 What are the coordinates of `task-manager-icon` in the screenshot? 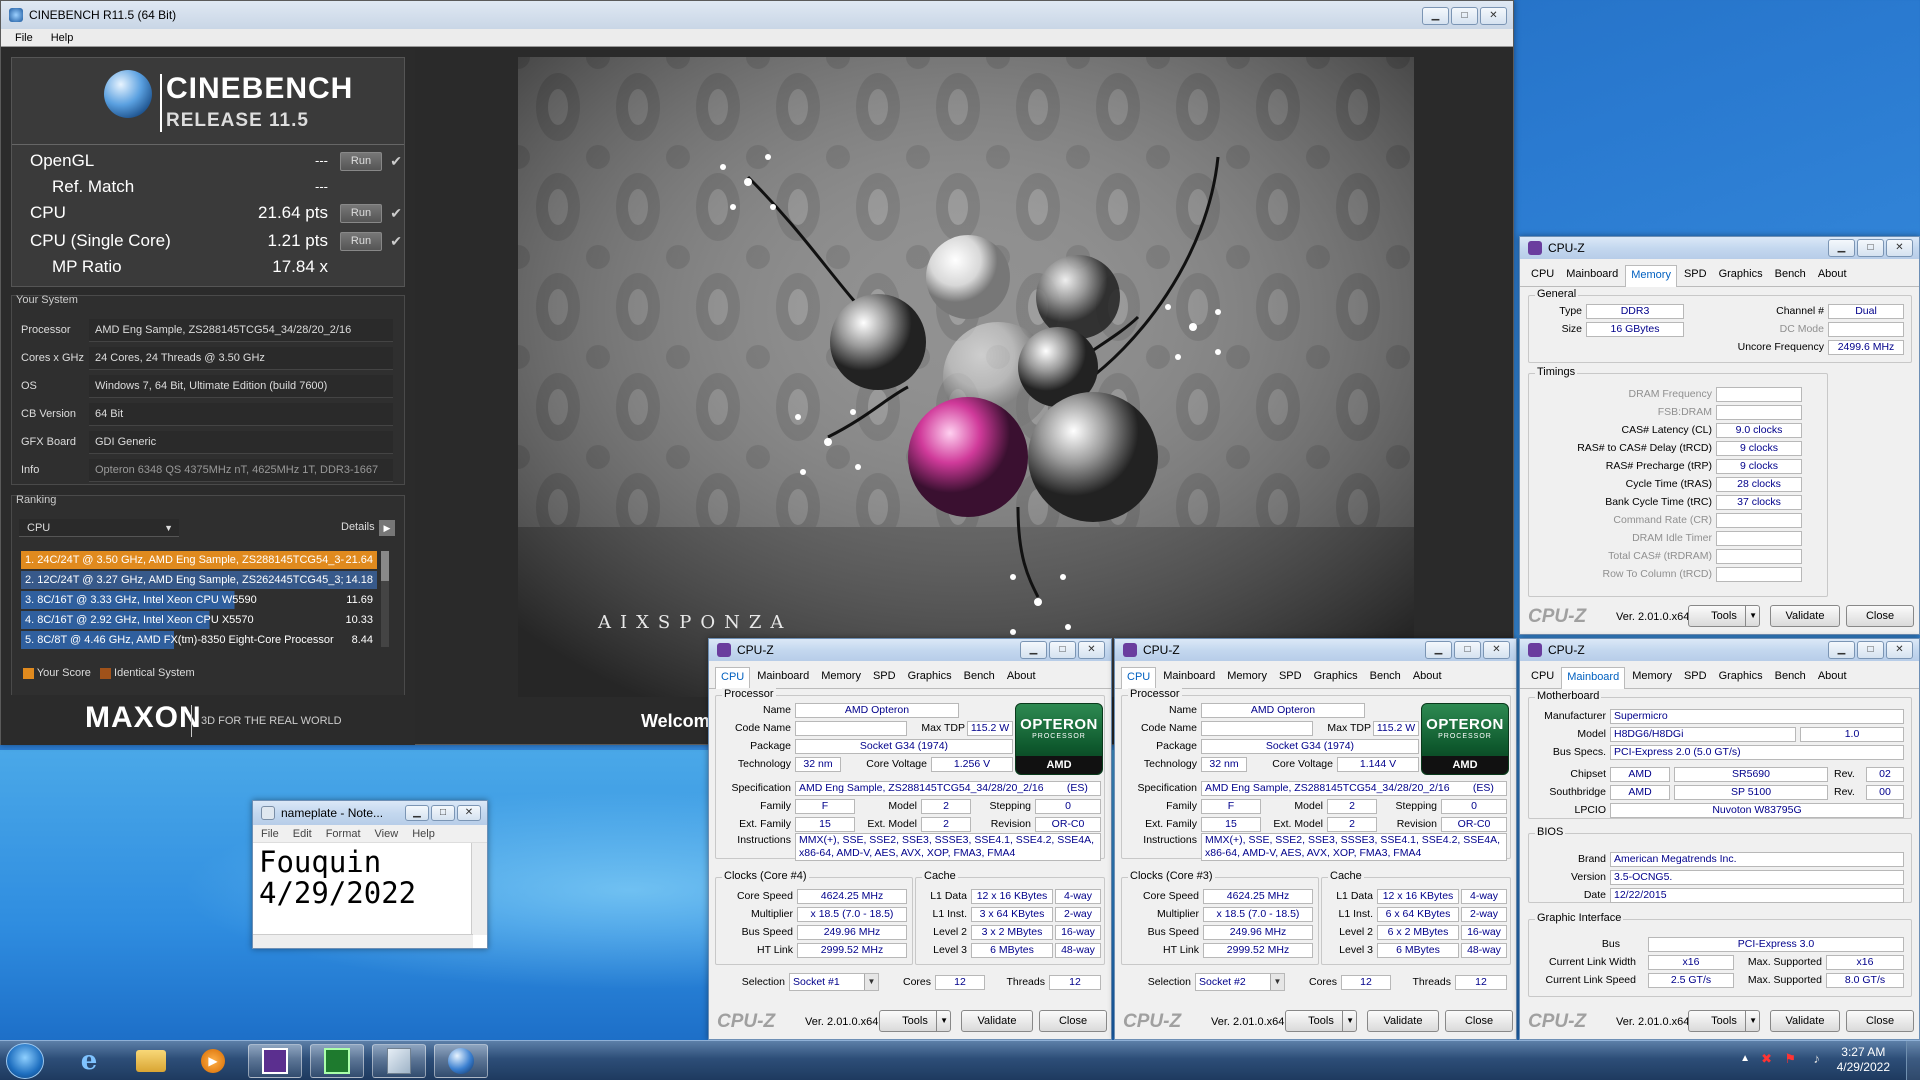 It's located at (337, 1061).